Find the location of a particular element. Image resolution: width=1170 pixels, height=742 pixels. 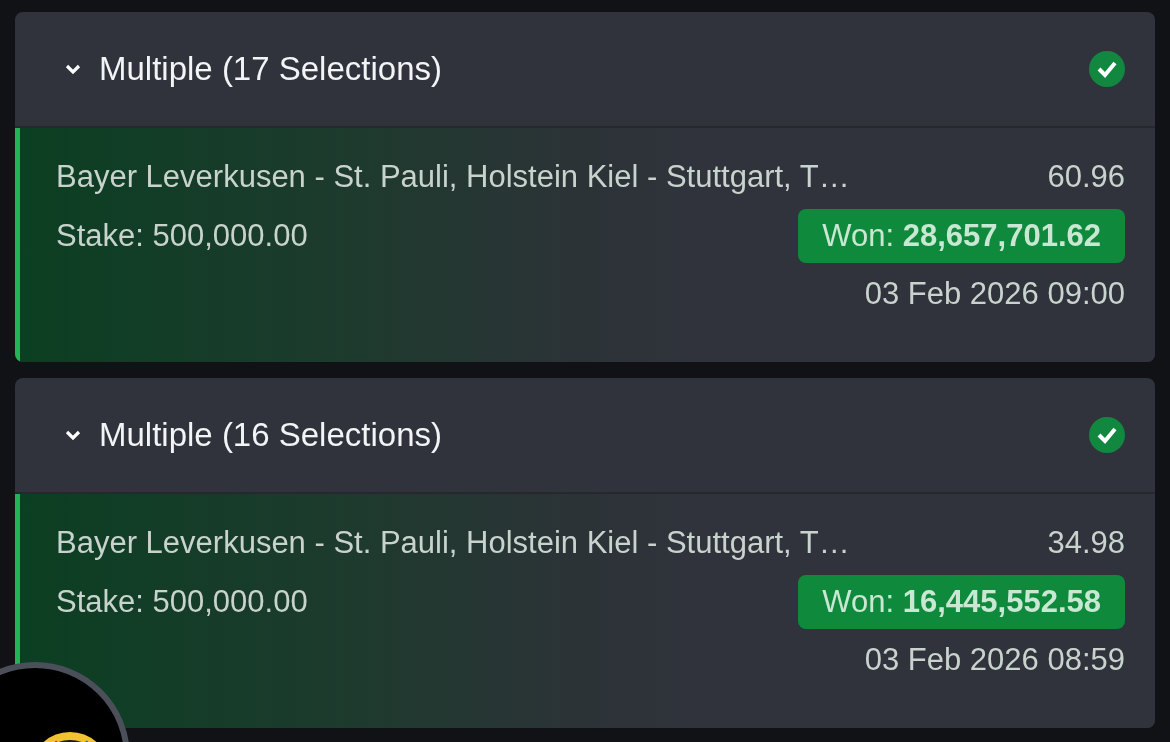

bet-title: Multiple (17 Selections) is located at coordinates (271, 69).